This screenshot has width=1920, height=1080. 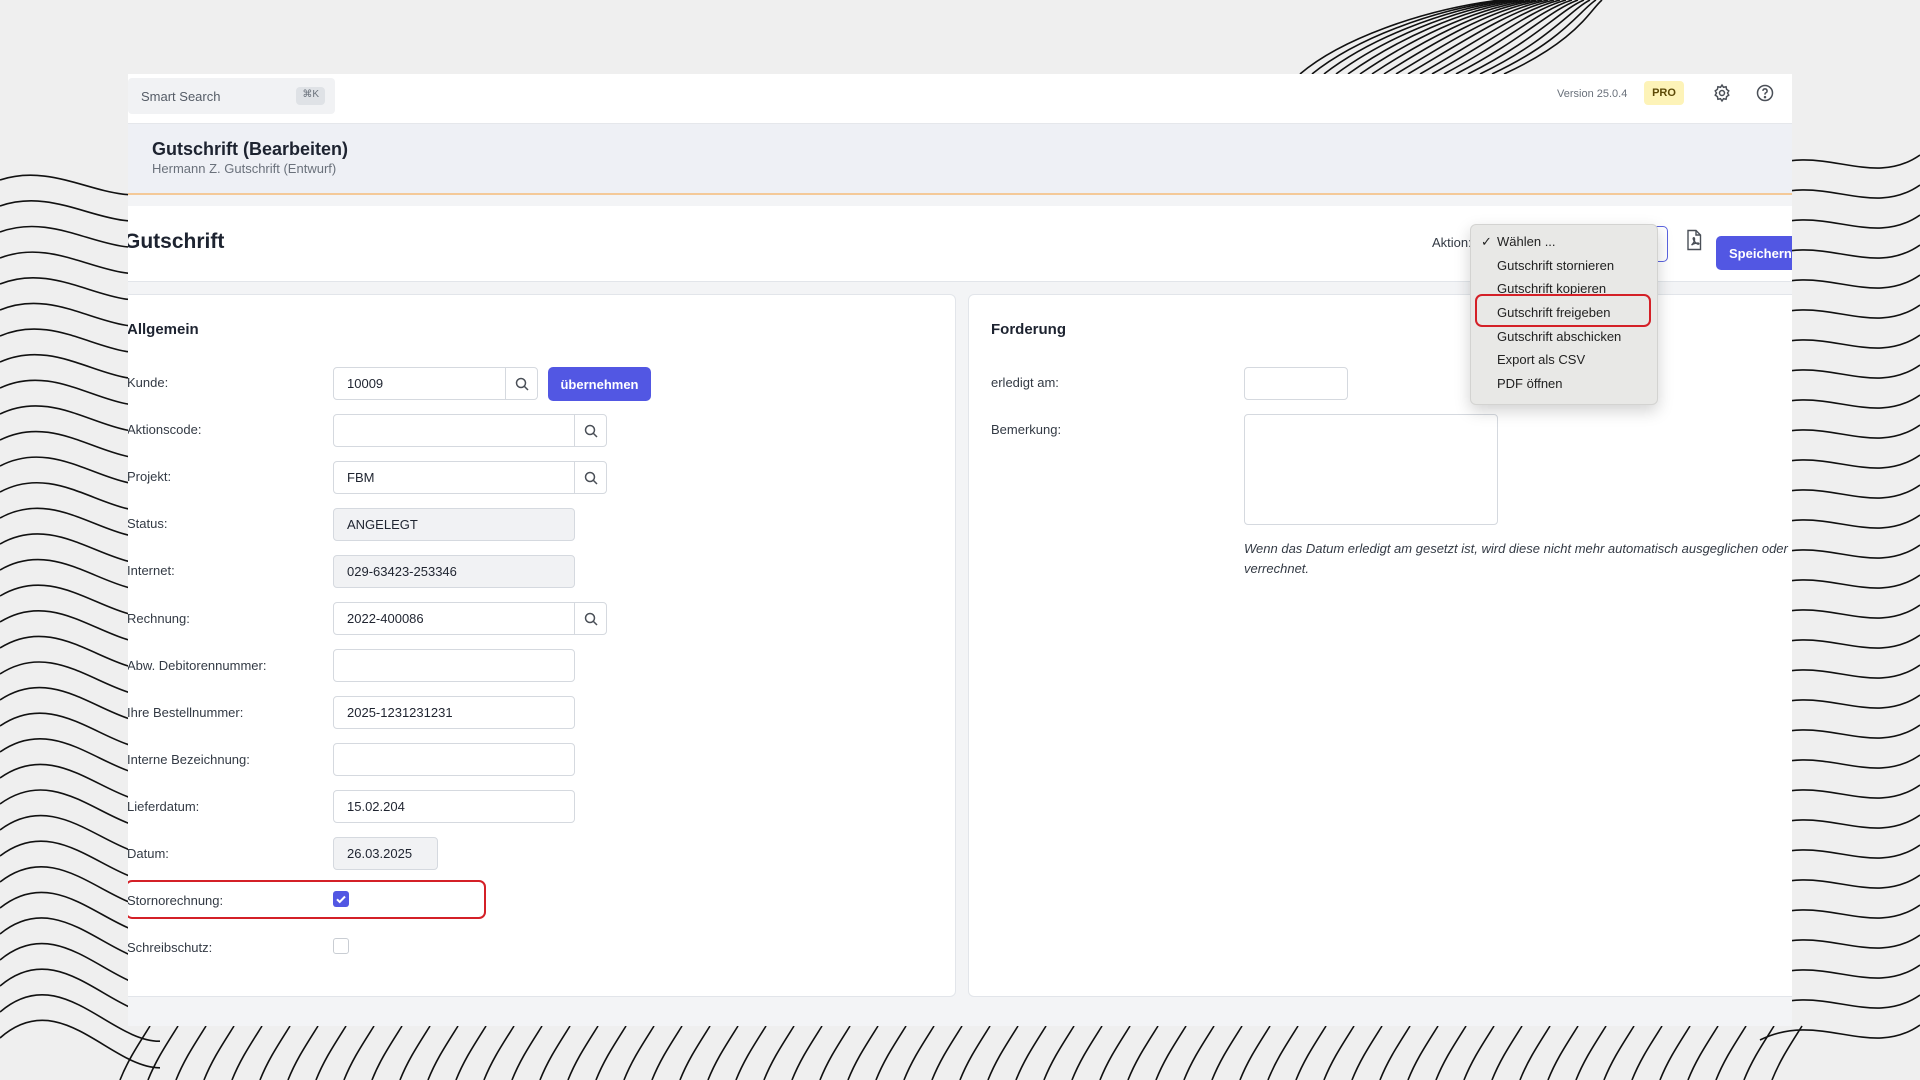 What do you see at coordinates (176, 241) in the screenshot?
I see `page-title: Gutschrift` at bounding box center [176, 241].